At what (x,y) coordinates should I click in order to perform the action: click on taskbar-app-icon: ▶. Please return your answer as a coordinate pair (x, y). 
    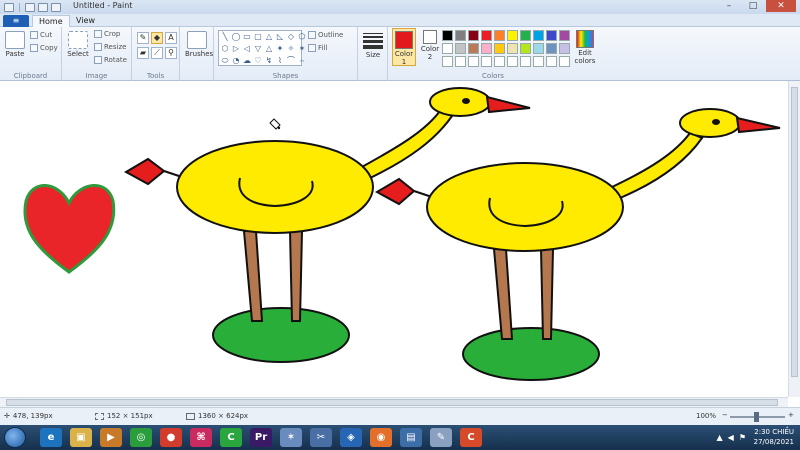
    Looking at the image, I should click on (111, 437).